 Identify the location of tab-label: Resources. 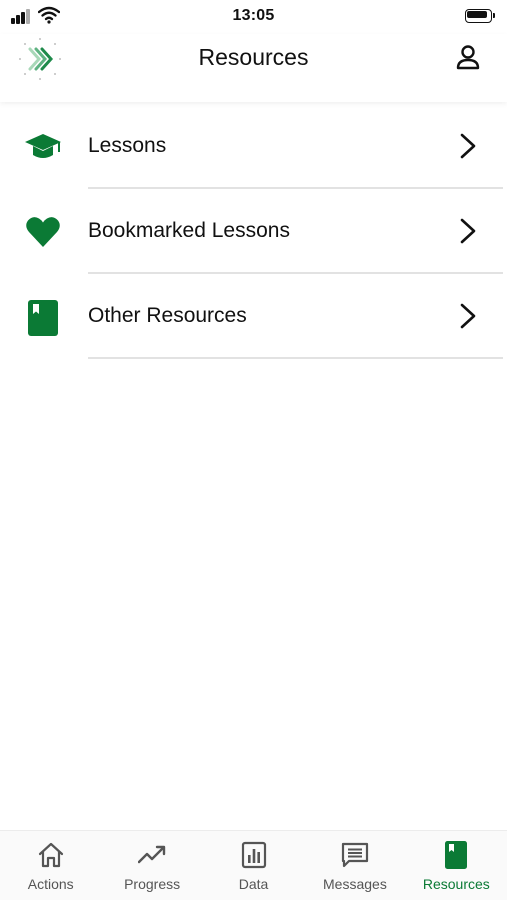
(456, 884).